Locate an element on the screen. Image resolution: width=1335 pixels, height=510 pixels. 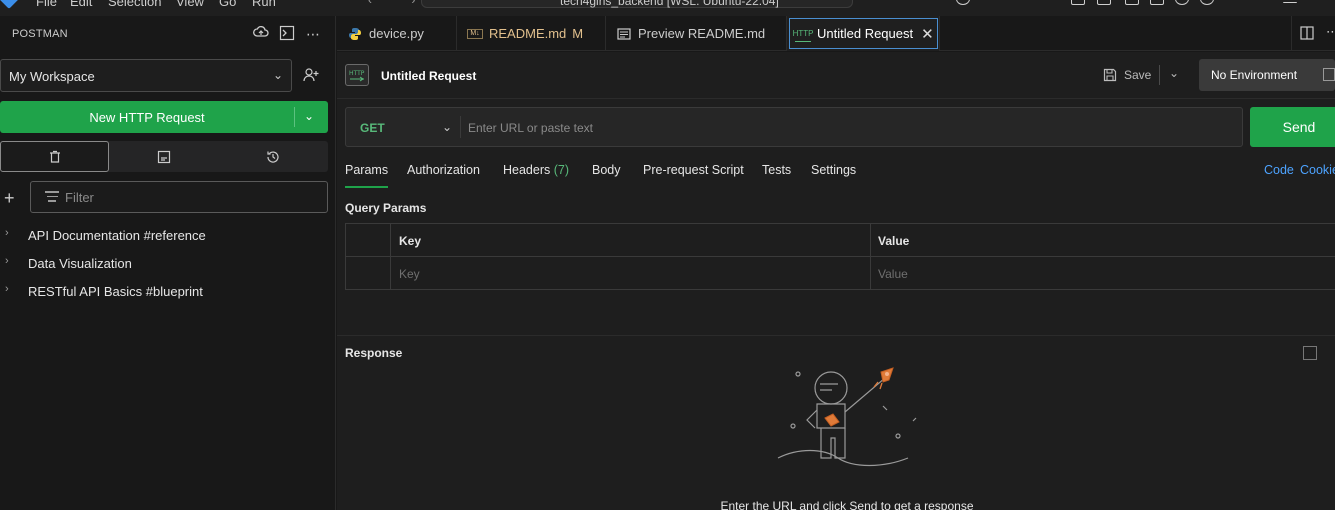
tab-prerequest-script: Pre-request Script is located at coordinates (693, 170).